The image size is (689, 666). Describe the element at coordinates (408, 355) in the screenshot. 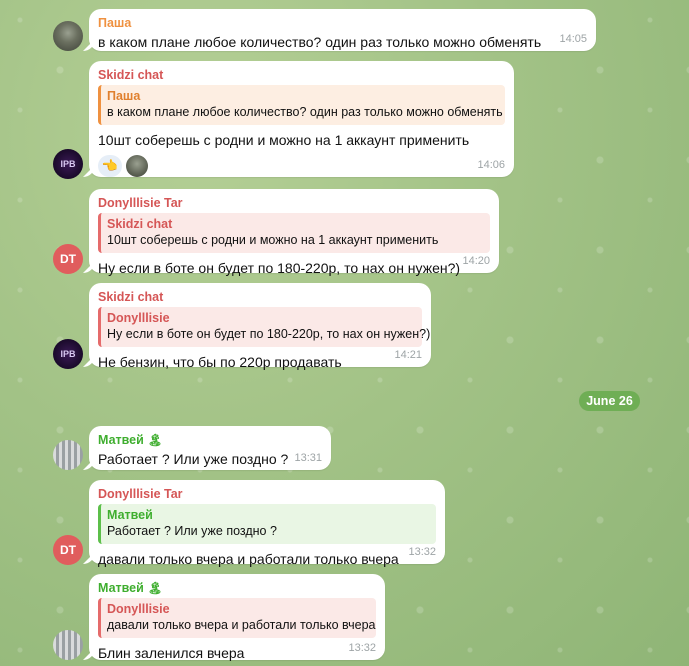

I see `message-time: 14:21` at that location.